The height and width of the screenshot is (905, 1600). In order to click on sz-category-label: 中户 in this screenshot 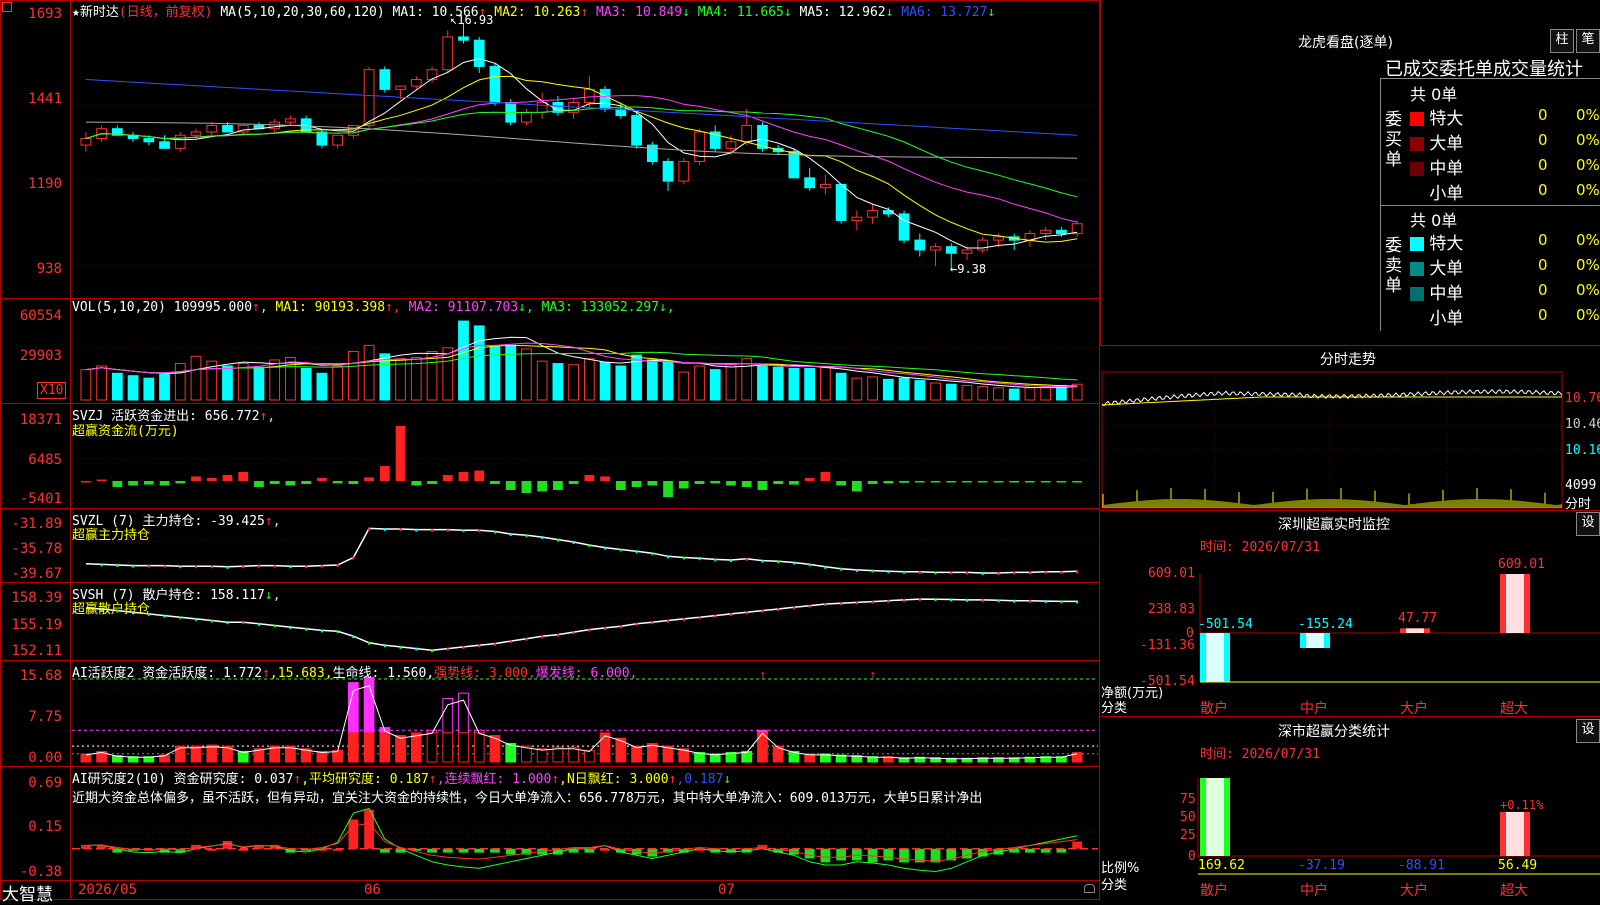, I will do `click(1314, 709)`.